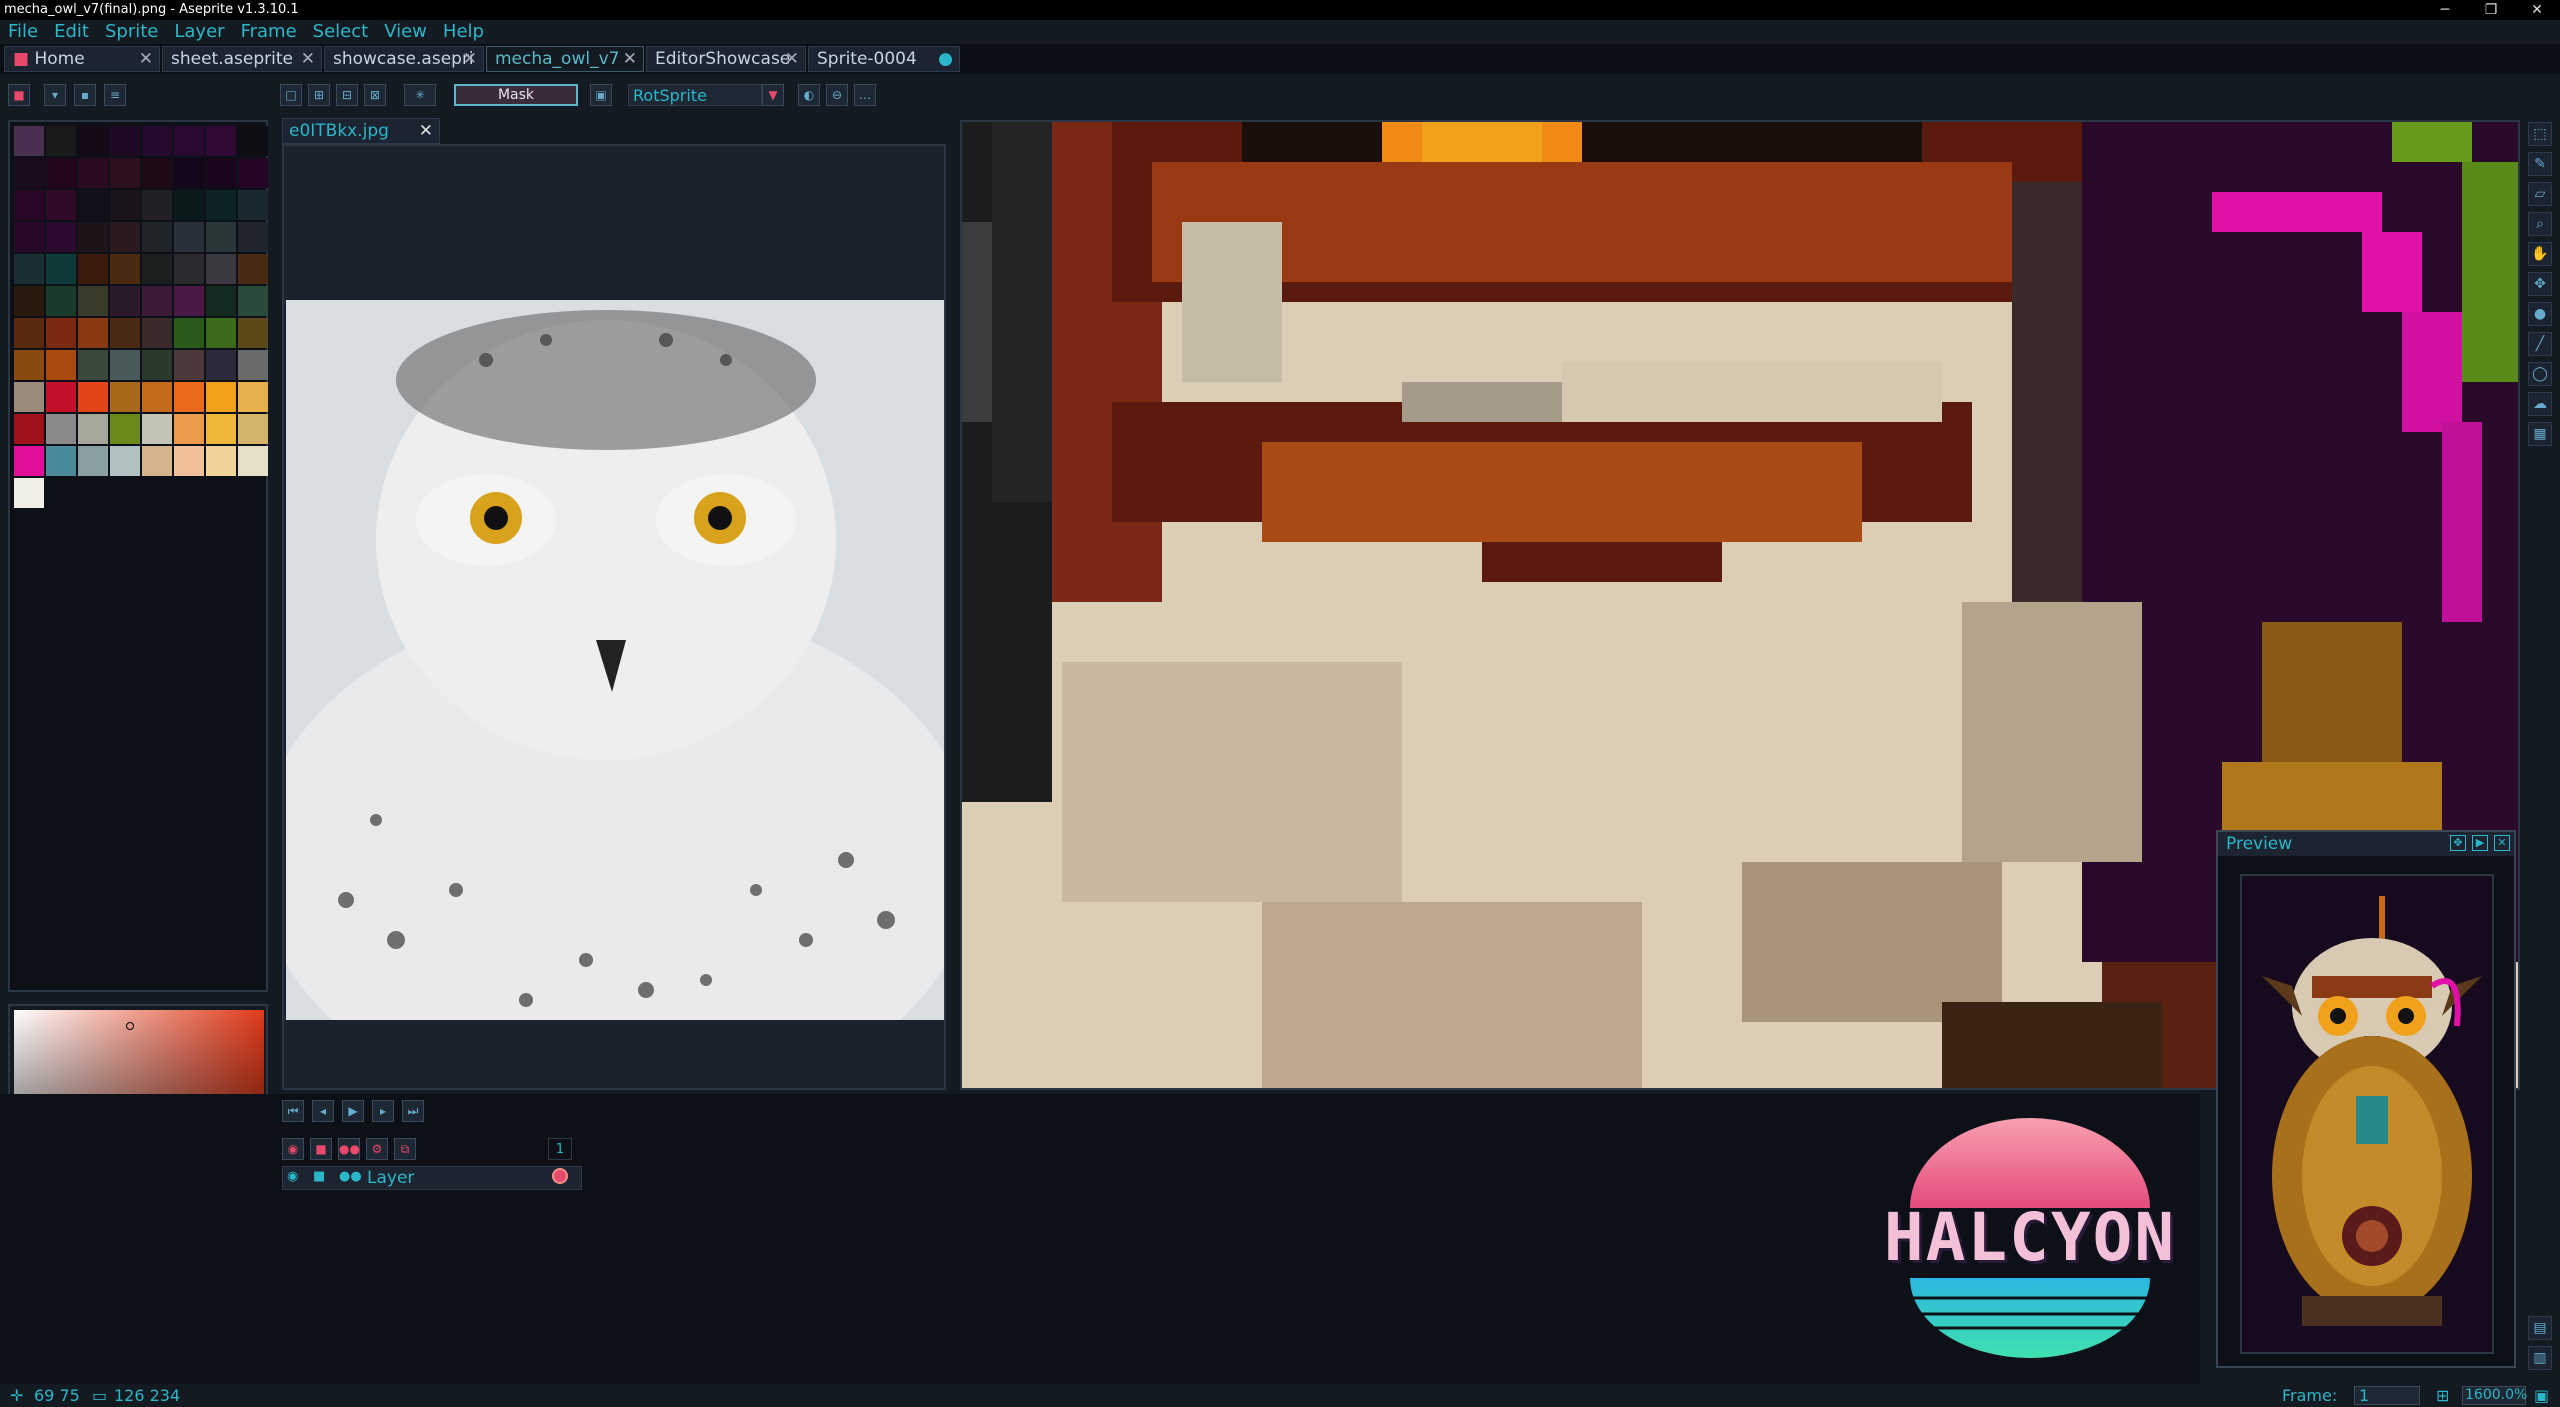  Describe the element at coordinates (85, 95) in the screenshot. I see `palette-save-icon: ▪` at that location.